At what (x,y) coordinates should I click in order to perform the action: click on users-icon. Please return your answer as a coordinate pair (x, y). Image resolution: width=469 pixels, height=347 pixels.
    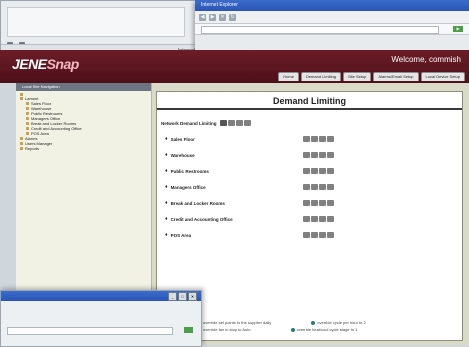
    Looking at the image, I should click on (21, 143).